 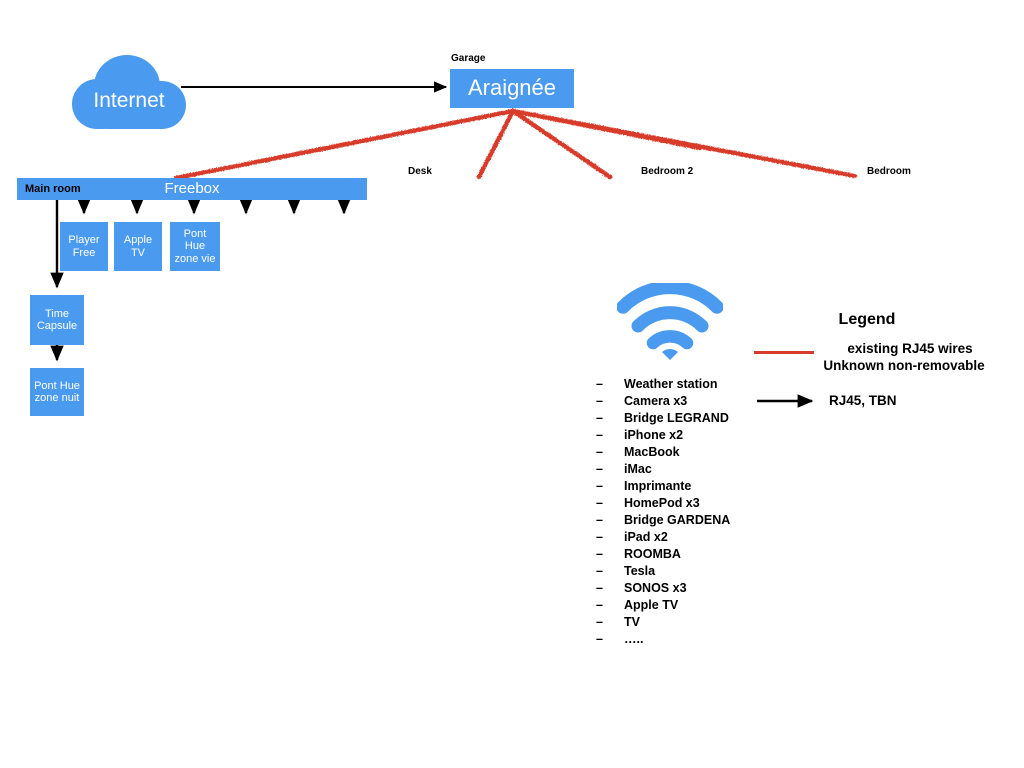 What do you see at coordinates (652, 452) in the screenshot?
I see `list-item-label: MacBook` at bounding box center [652, 452].